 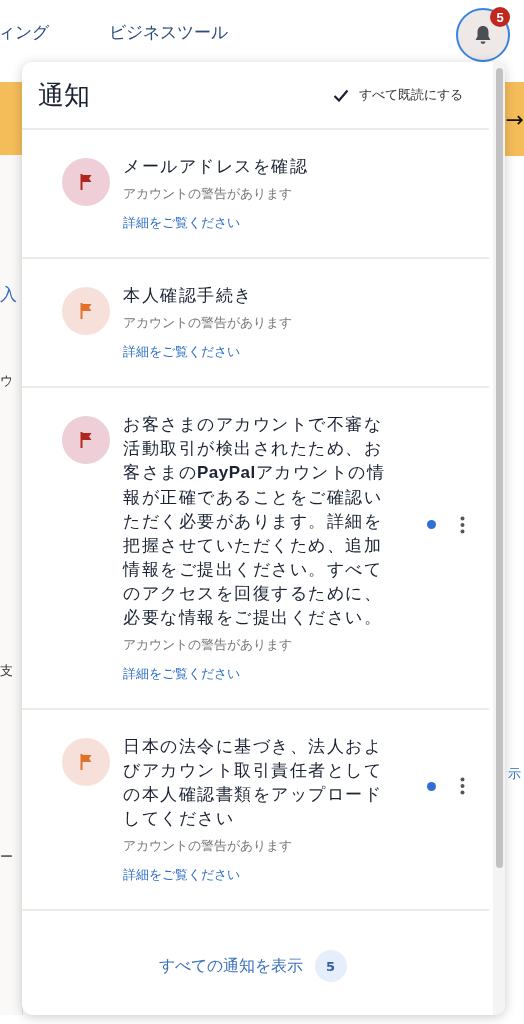 What do you see at coordinates (24, 32) in the screenshot?
I see `nav-link: ィング` at bounding box center [24, 32].